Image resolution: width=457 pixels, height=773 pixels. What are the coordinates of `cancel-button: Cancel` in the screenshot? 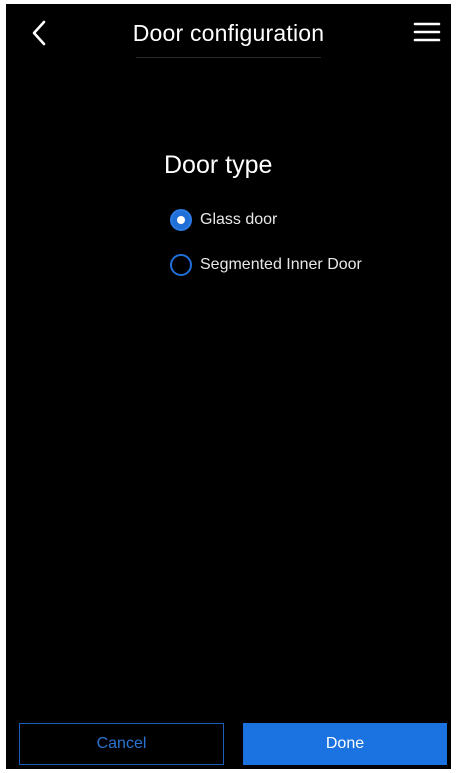 It's located at (121, 744).